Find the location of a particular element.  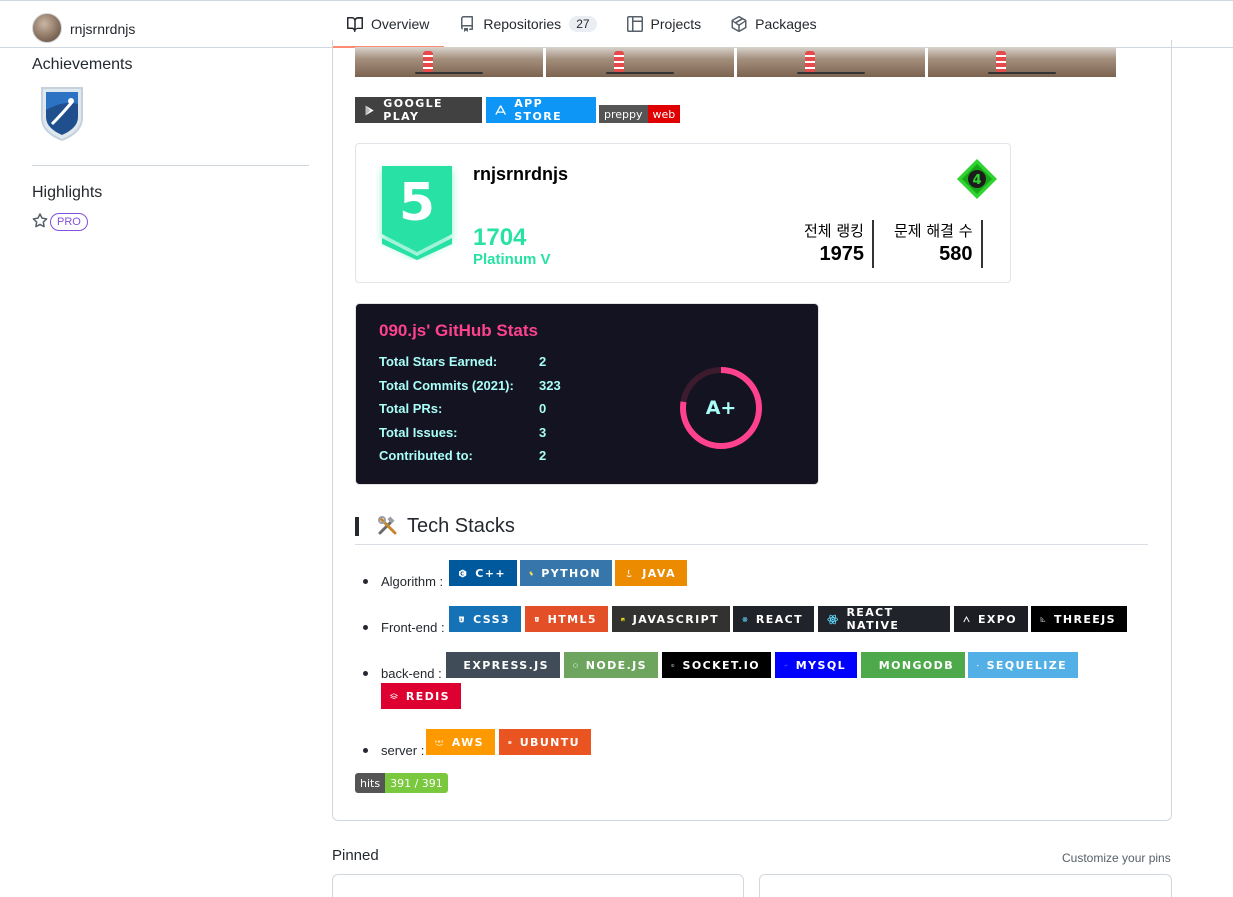

badge-label: REACT NATIVE is located at coordinates (873, 619).